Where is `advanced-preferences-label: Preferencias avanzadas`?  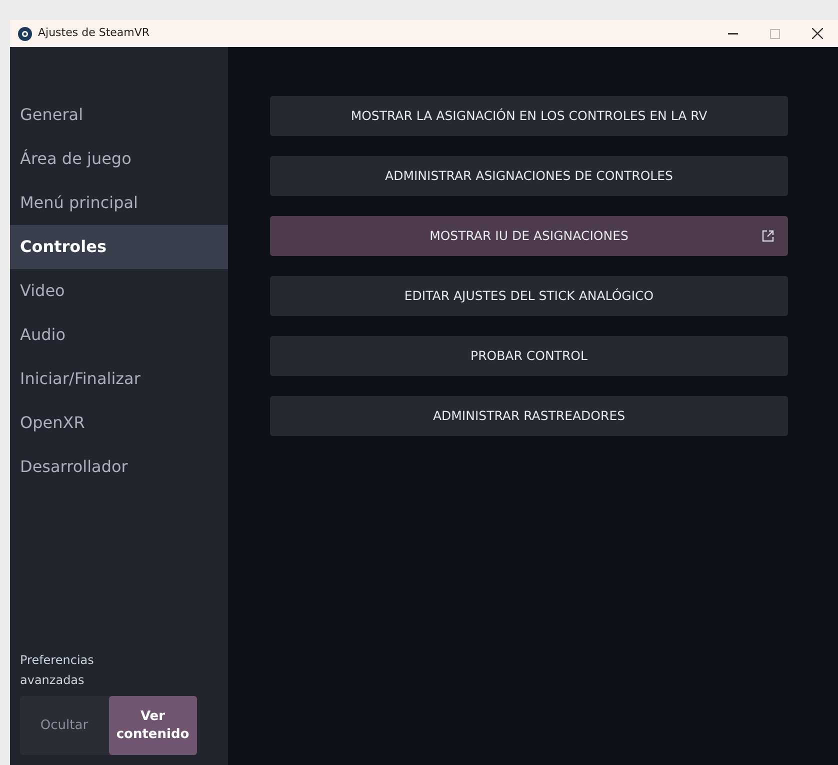 advanced-preferences-label: Preferencias avanzadas is located at coordinates (57, 670).